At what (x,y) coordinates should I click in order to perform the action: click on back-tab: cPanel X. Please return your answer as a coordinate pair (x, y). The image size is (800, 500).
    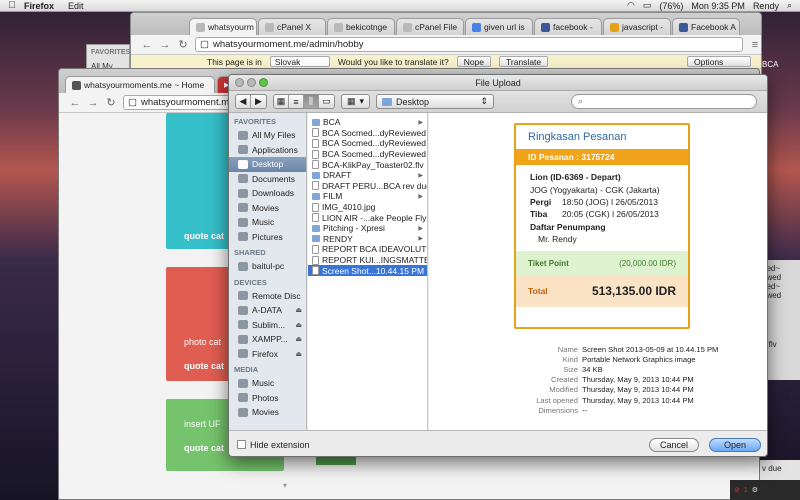
    Looking at the image, I should click on (292, 26).